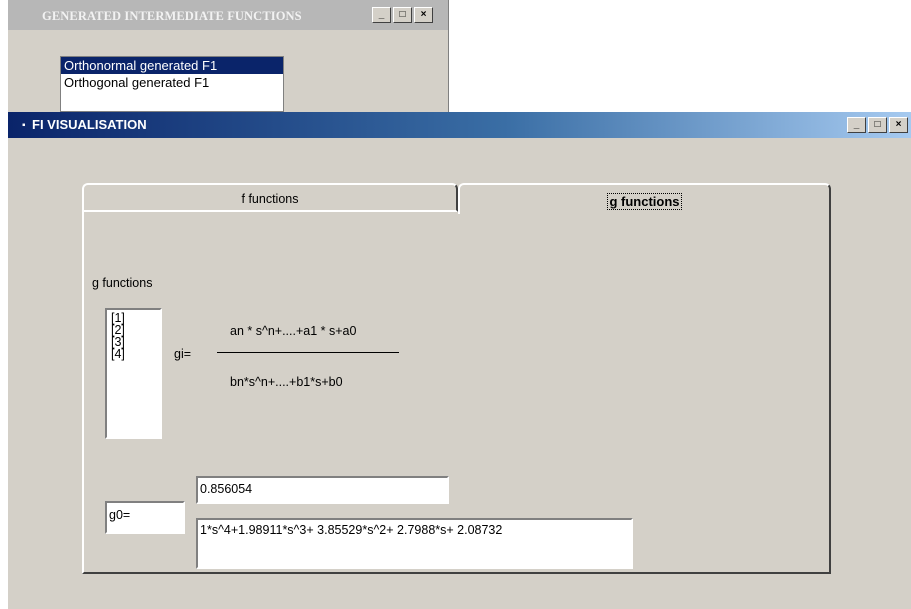  I want to click on g0-label-field: g0=, so click(145, 517).